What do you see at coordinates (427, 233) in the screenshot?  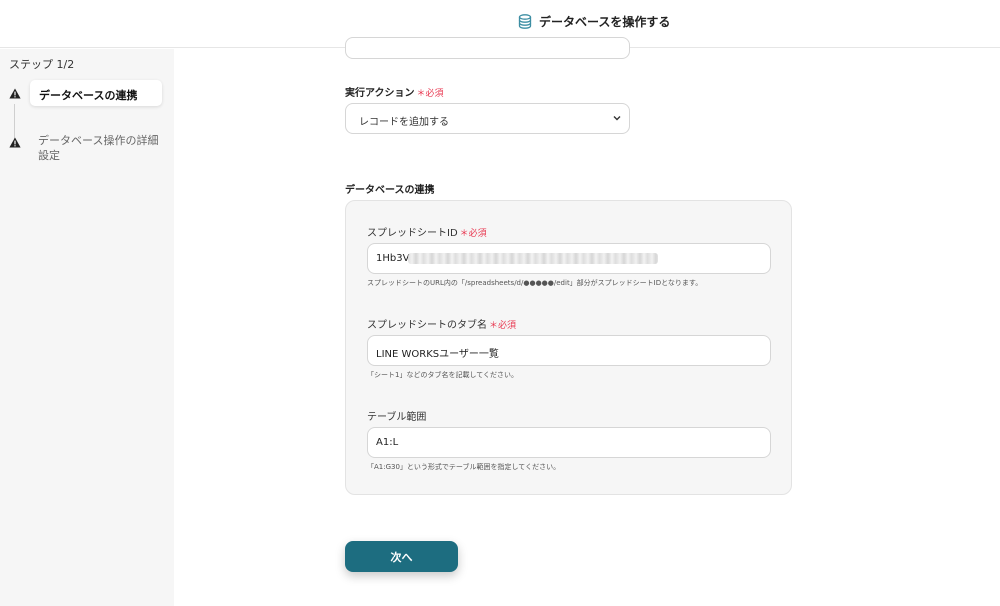 I see `spreadsheet-id-label: スプレッドシートID ＊必須` at bounding box center [427, 233].